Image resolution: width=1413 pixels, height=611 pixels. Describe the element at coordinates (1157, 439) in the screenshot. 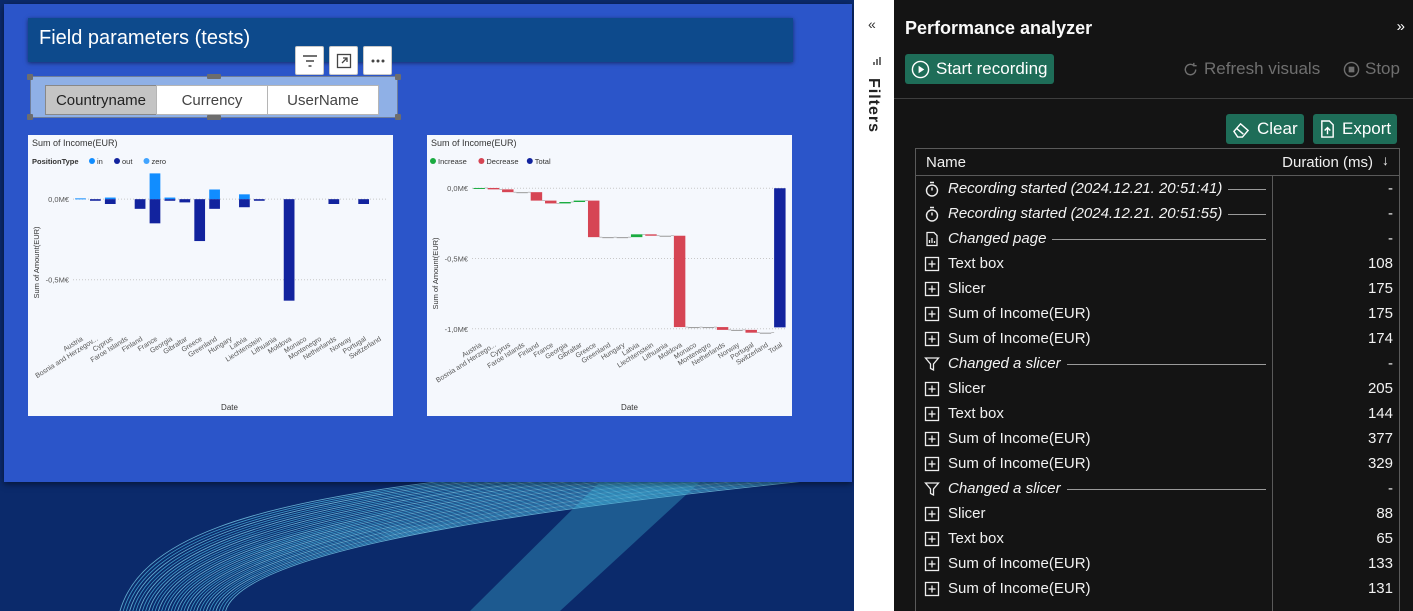

I see `table-row: Sum of Income(EUR) 377` at that location.